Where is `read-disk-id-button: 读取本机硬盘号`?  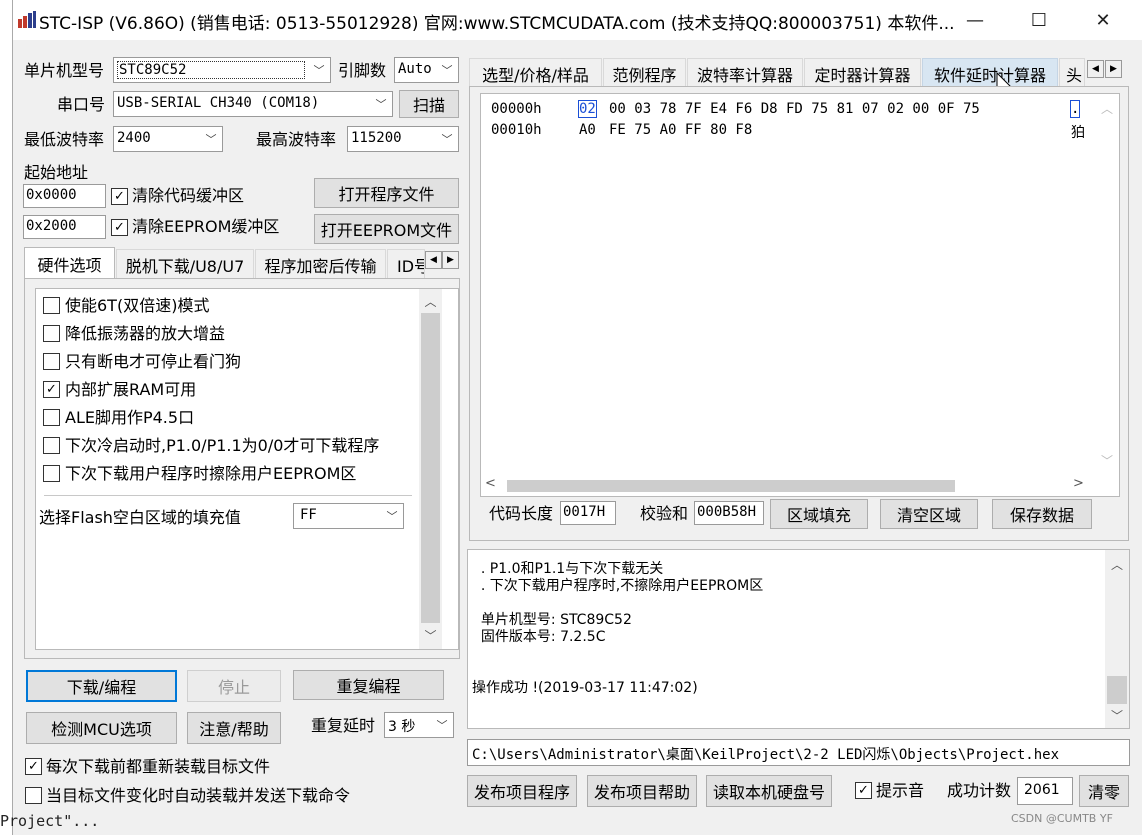
read-disk-id-button: 读取本机硬盘号 is located at coordinates (769, 791).